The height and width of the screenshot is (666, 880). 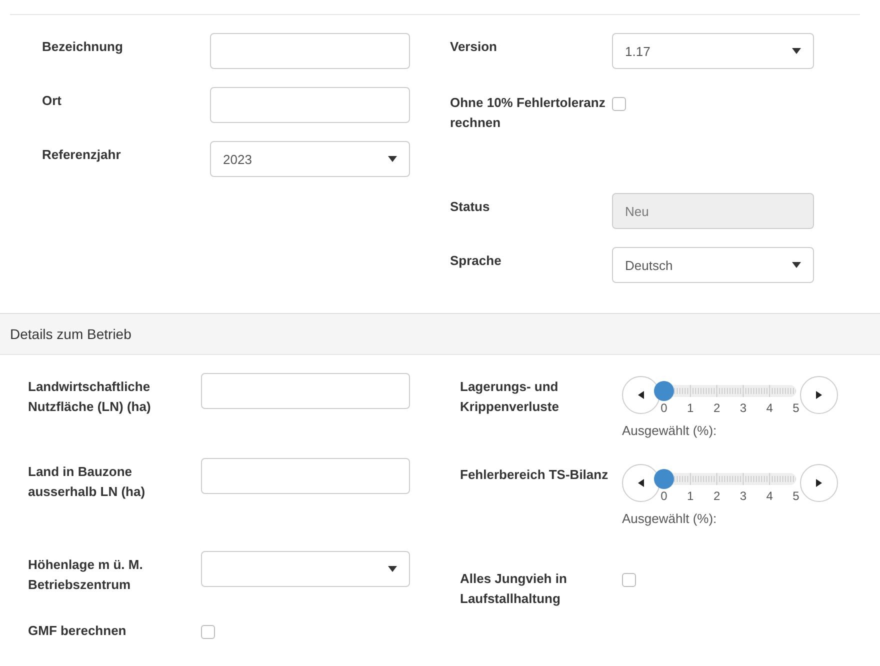 What do you see at coordinates (52, 101) in the screenshot?
I see `field-label: Ort` at bounding box center [52, 101].